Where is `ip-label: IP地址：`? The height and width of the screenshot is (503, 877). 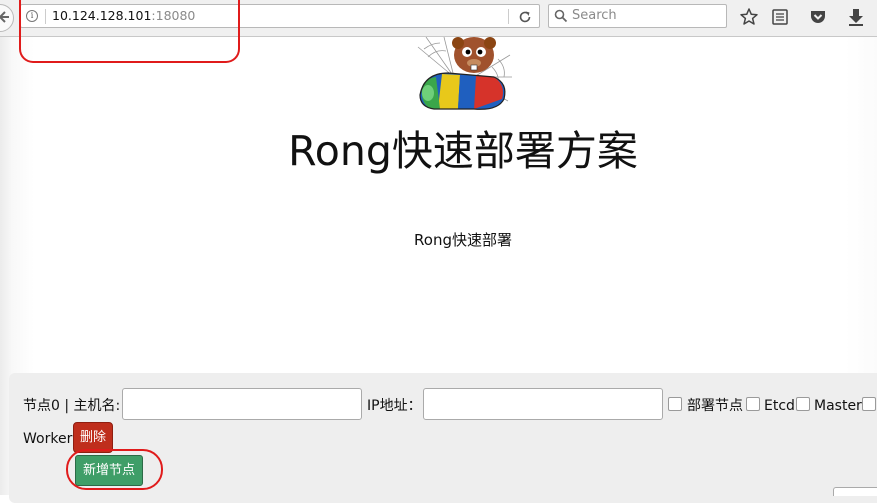 ip-label: IP地址： is located at coordinates (394, 406).